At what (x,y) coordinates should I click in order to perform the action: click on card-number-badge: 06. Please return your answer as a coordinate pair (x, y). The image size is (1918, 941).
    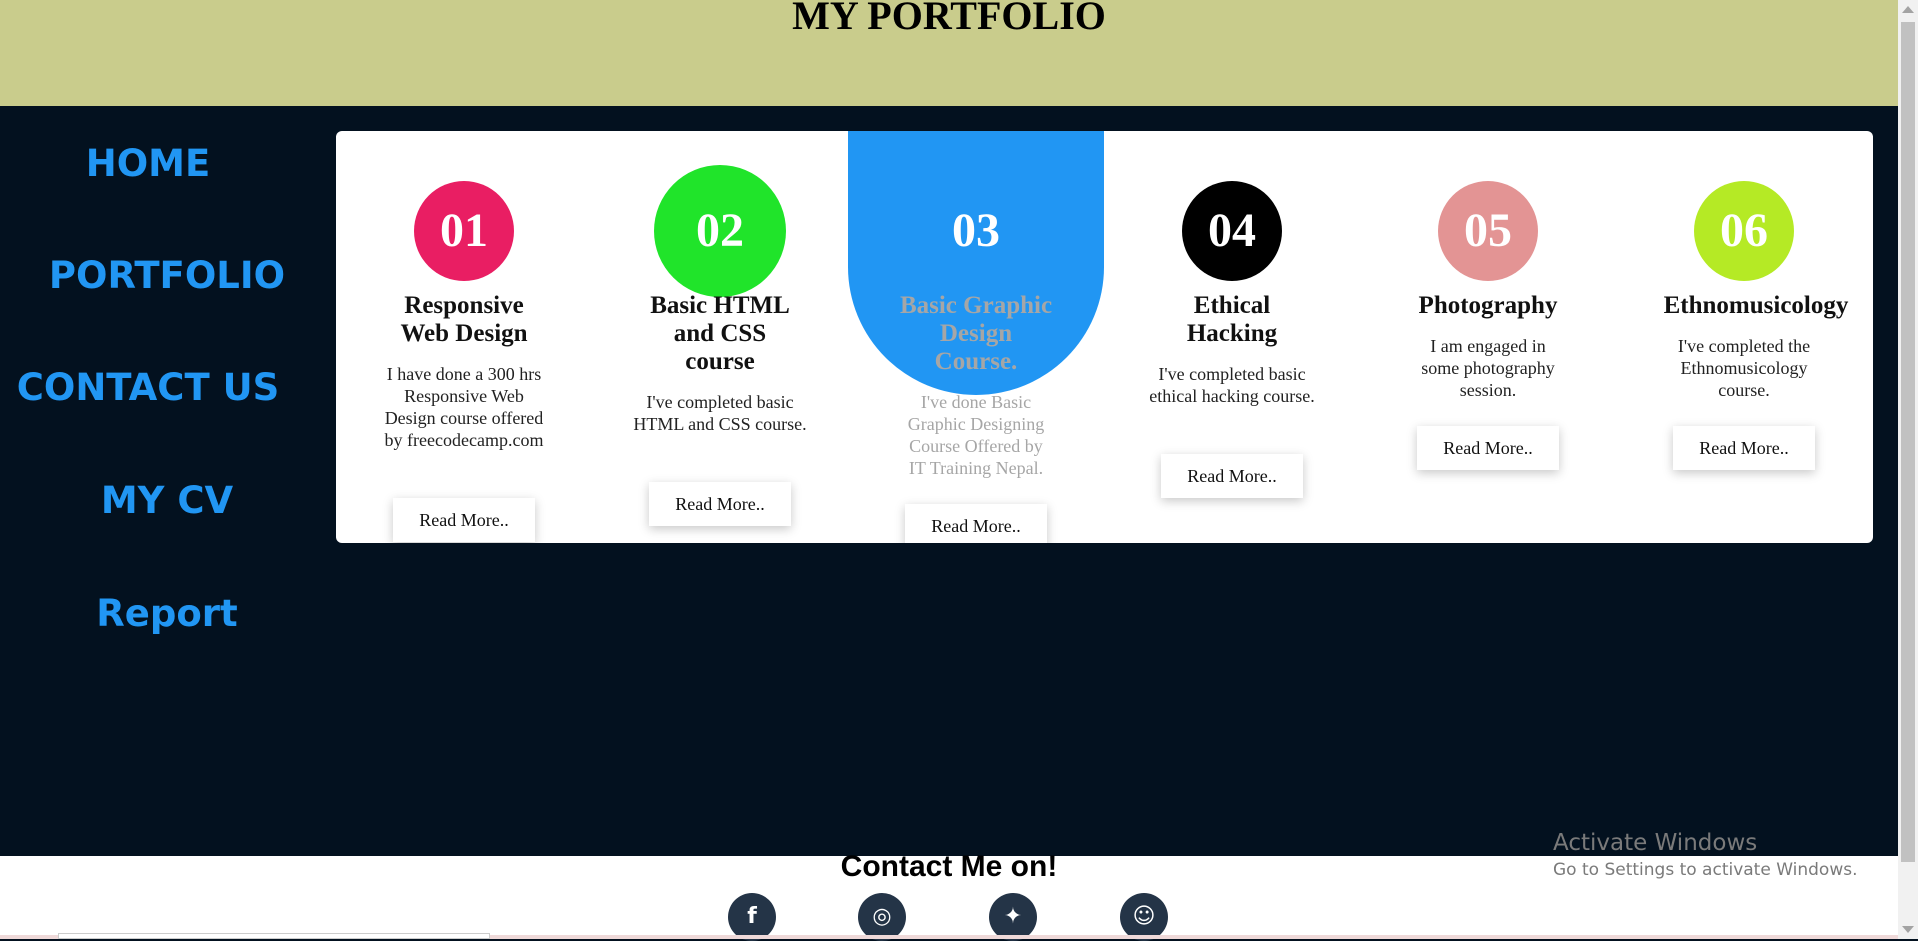
    Looking at the image, I should click on (1744, 231).